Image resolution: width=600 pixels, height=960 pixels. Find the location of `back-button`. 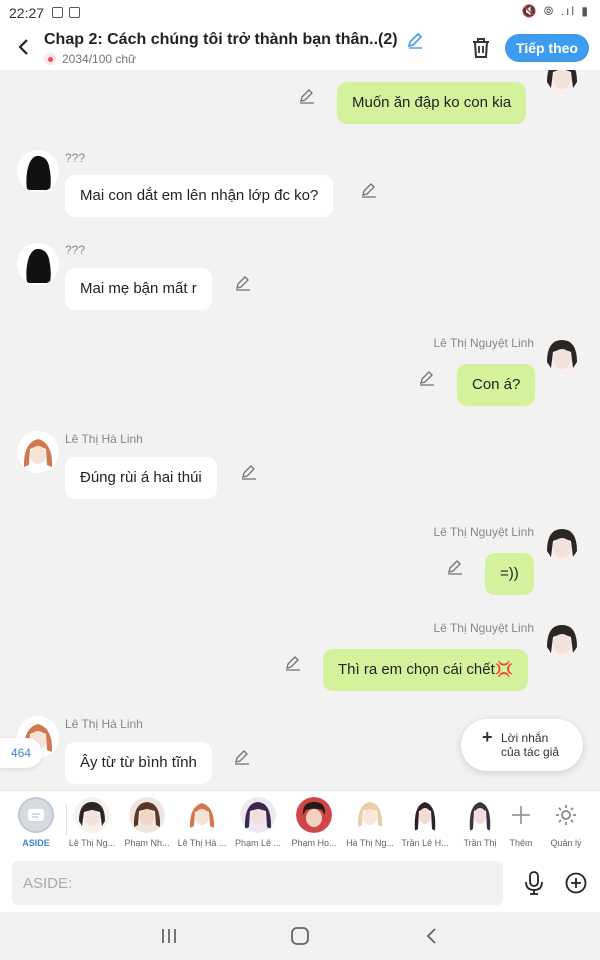

back-button is located at coordinates (23, 47).